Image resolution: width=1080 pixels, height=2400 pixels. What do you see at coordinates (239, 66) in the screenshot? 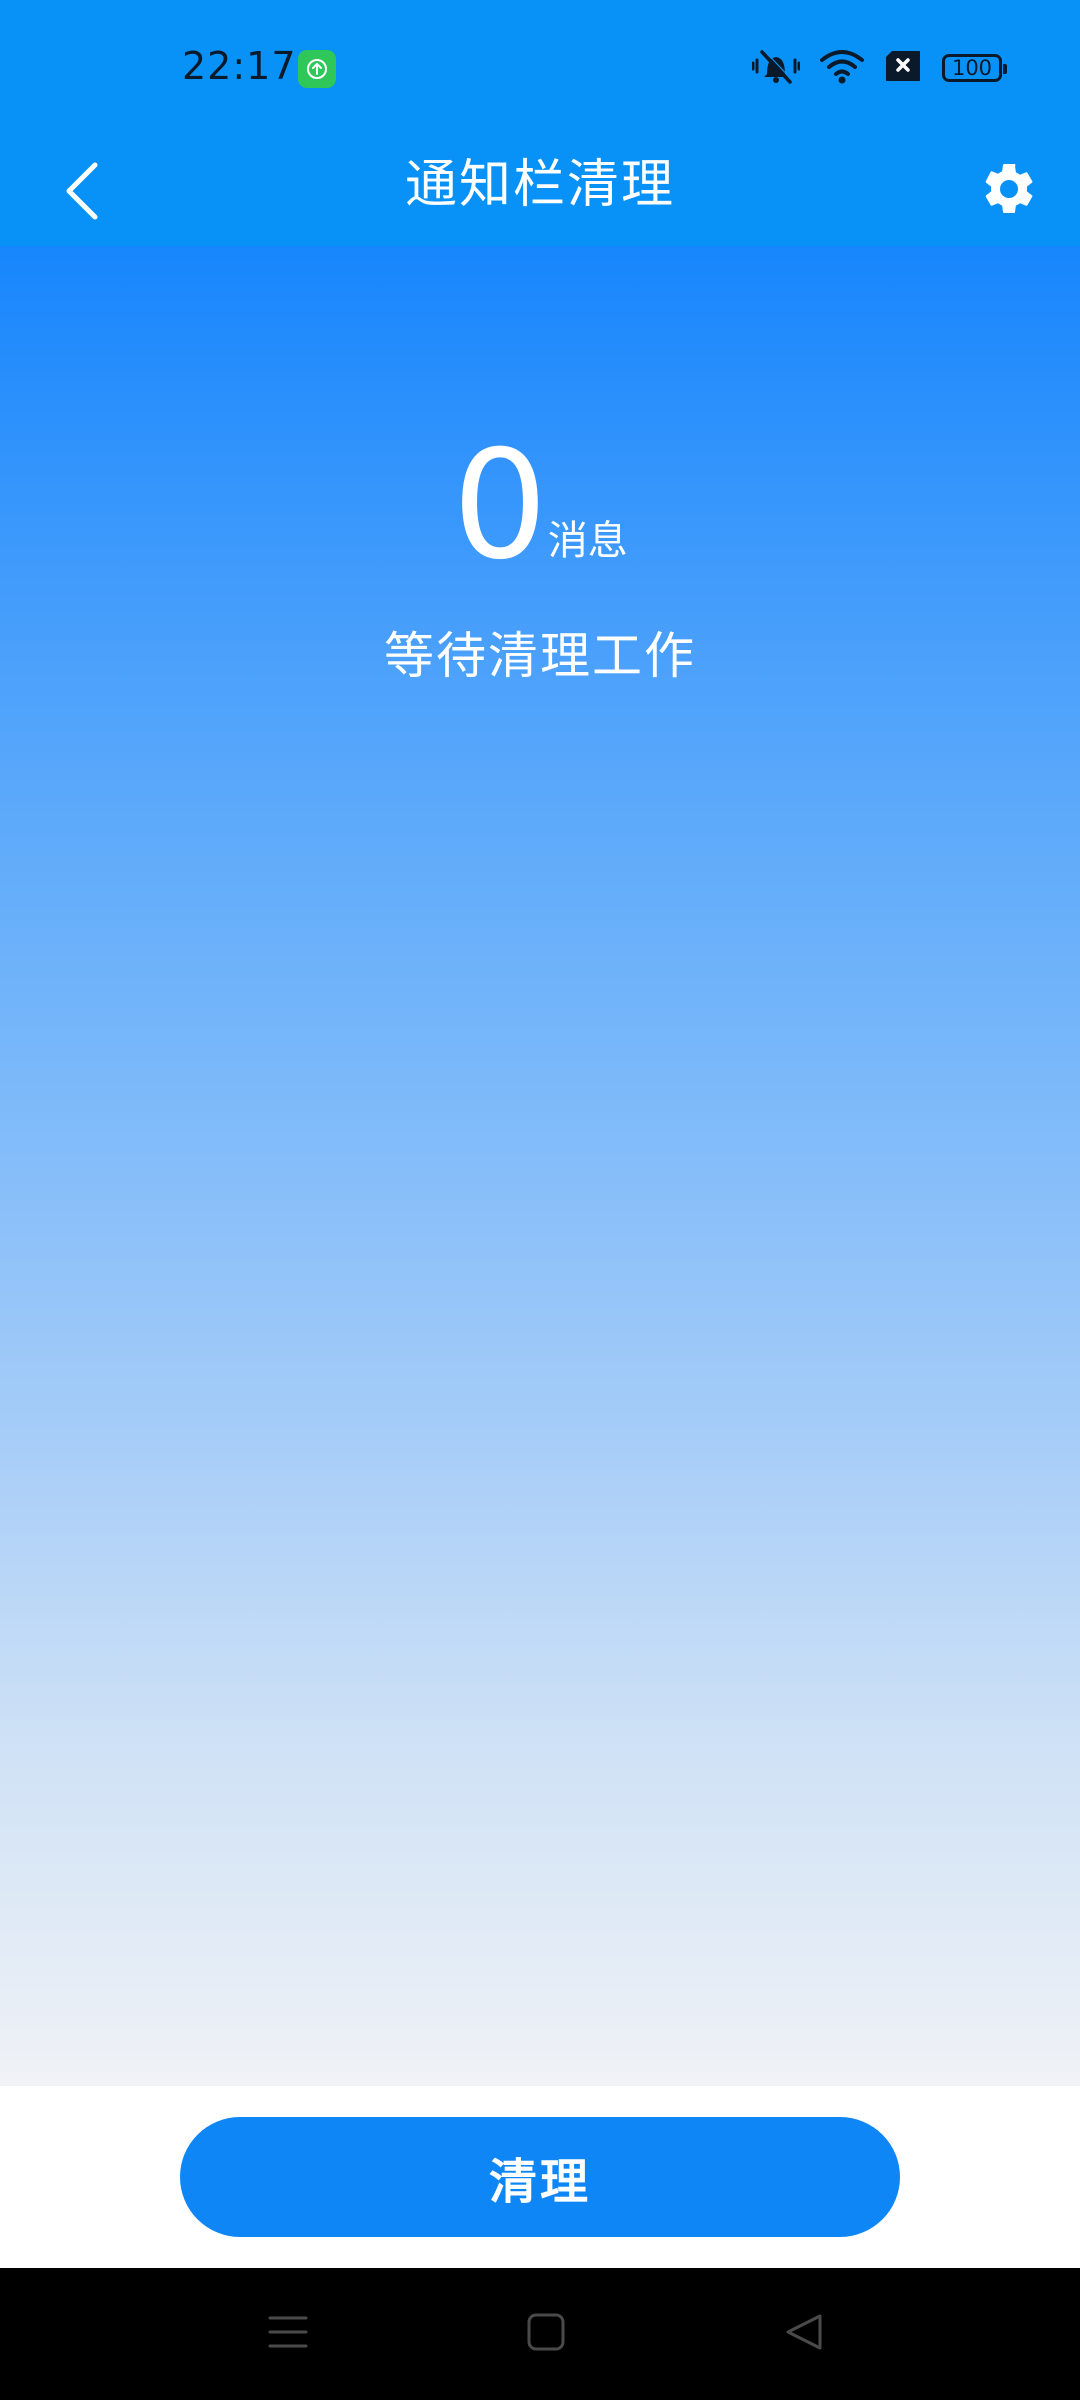
I see `status-time: 22:17` at bounding box center [239, 66].